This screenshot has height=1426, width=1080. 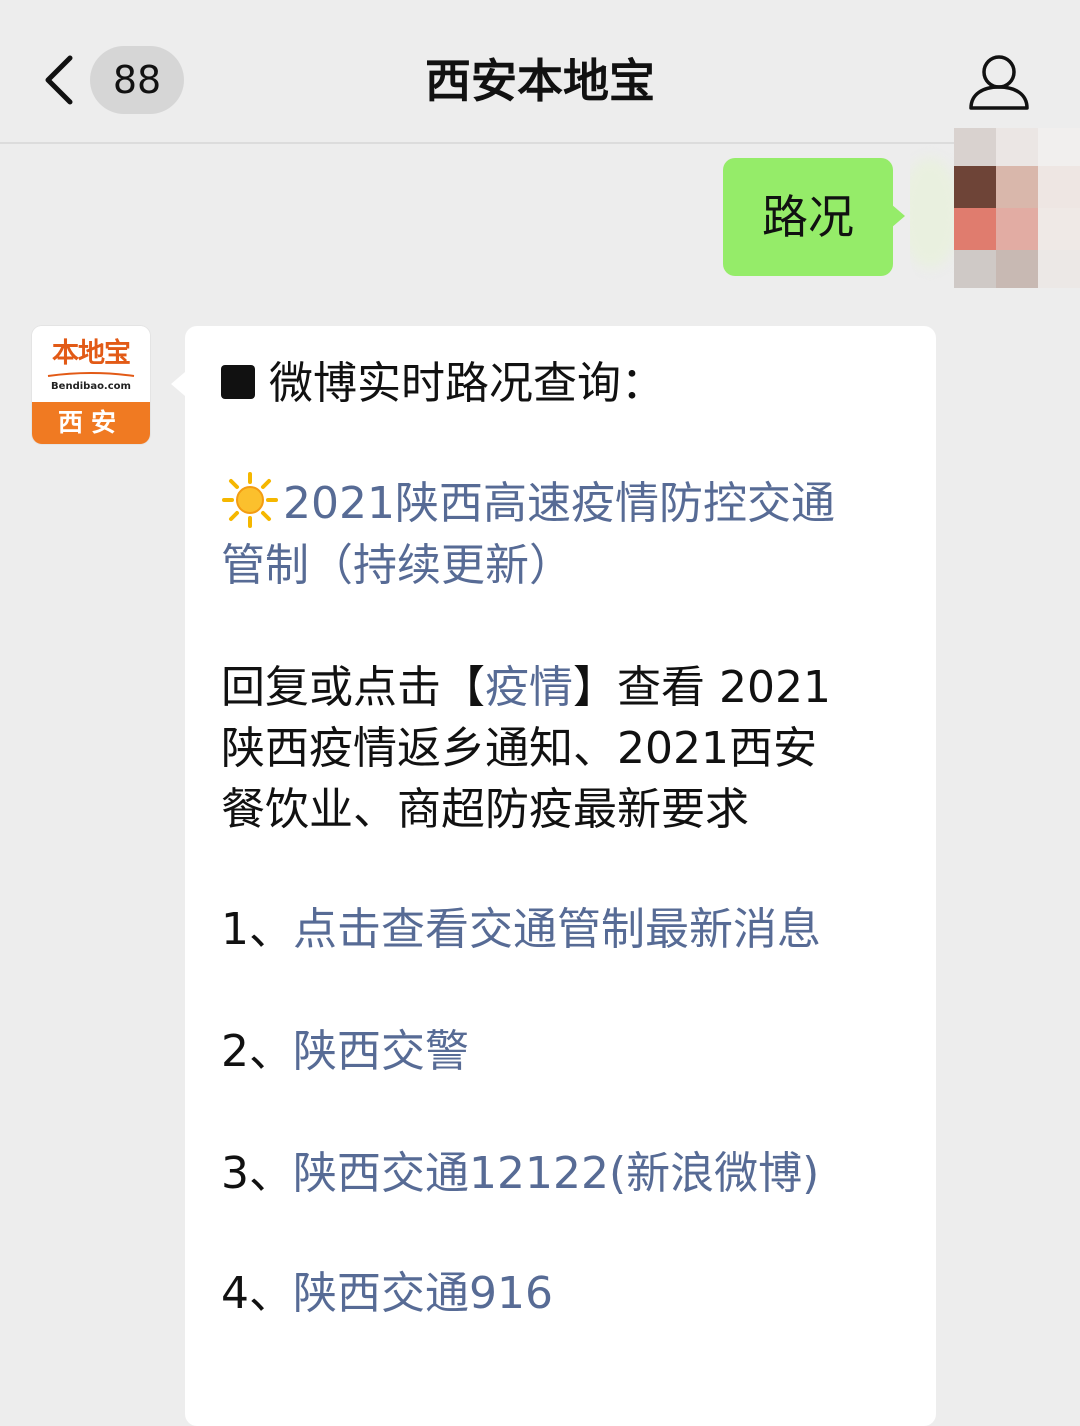 What do you see at coordinates (467, 383) in the screenshot?
I see `heading-text: 微博实时路况查询：` at bounding box center [467, 383].